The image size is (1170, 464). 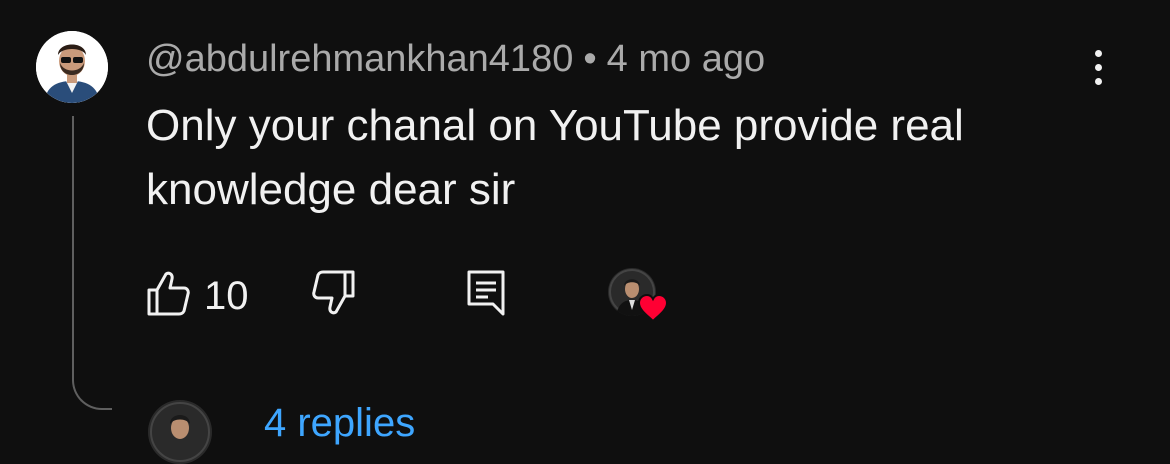 I want to click on reply-author-avatar, so click(x=180, y=432).